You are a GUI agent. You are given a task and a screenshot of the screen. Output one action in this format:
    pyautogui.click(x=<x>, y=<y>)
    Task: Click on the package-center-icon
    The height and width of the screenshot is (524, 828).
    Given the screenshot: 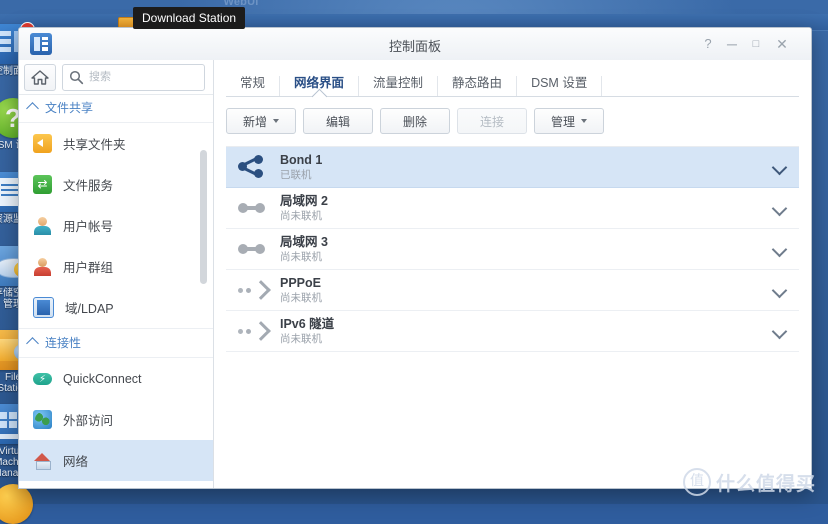 What is the action you would take?
    pyautogui.click(x=16, y=504)
    